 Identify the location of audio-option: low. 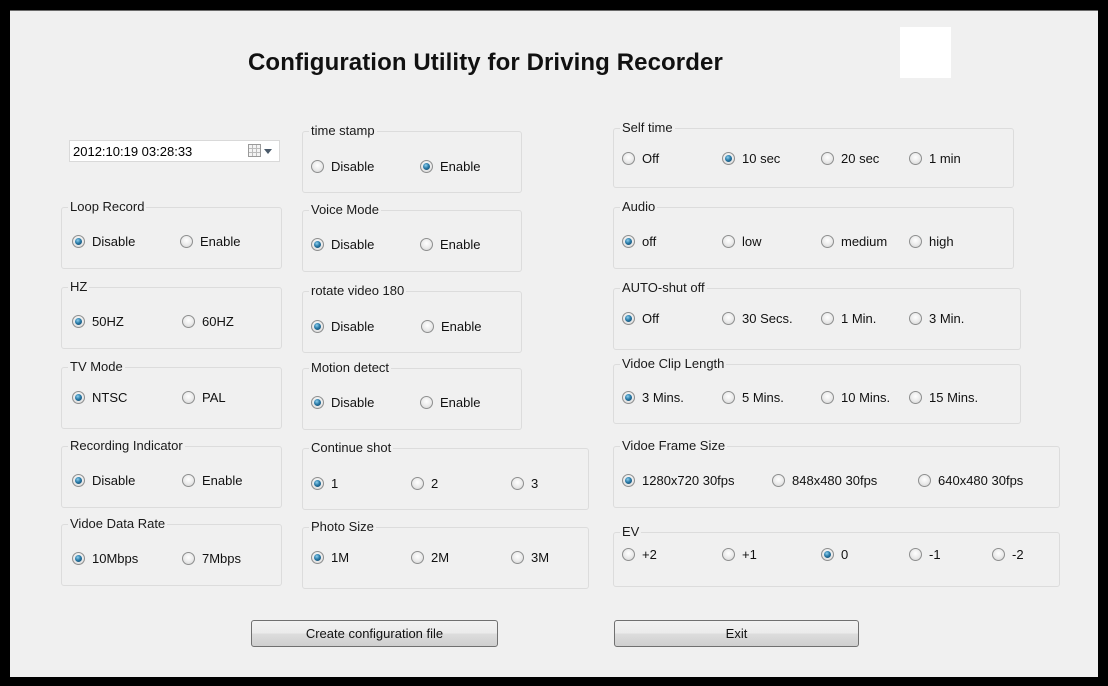
(742, 241).